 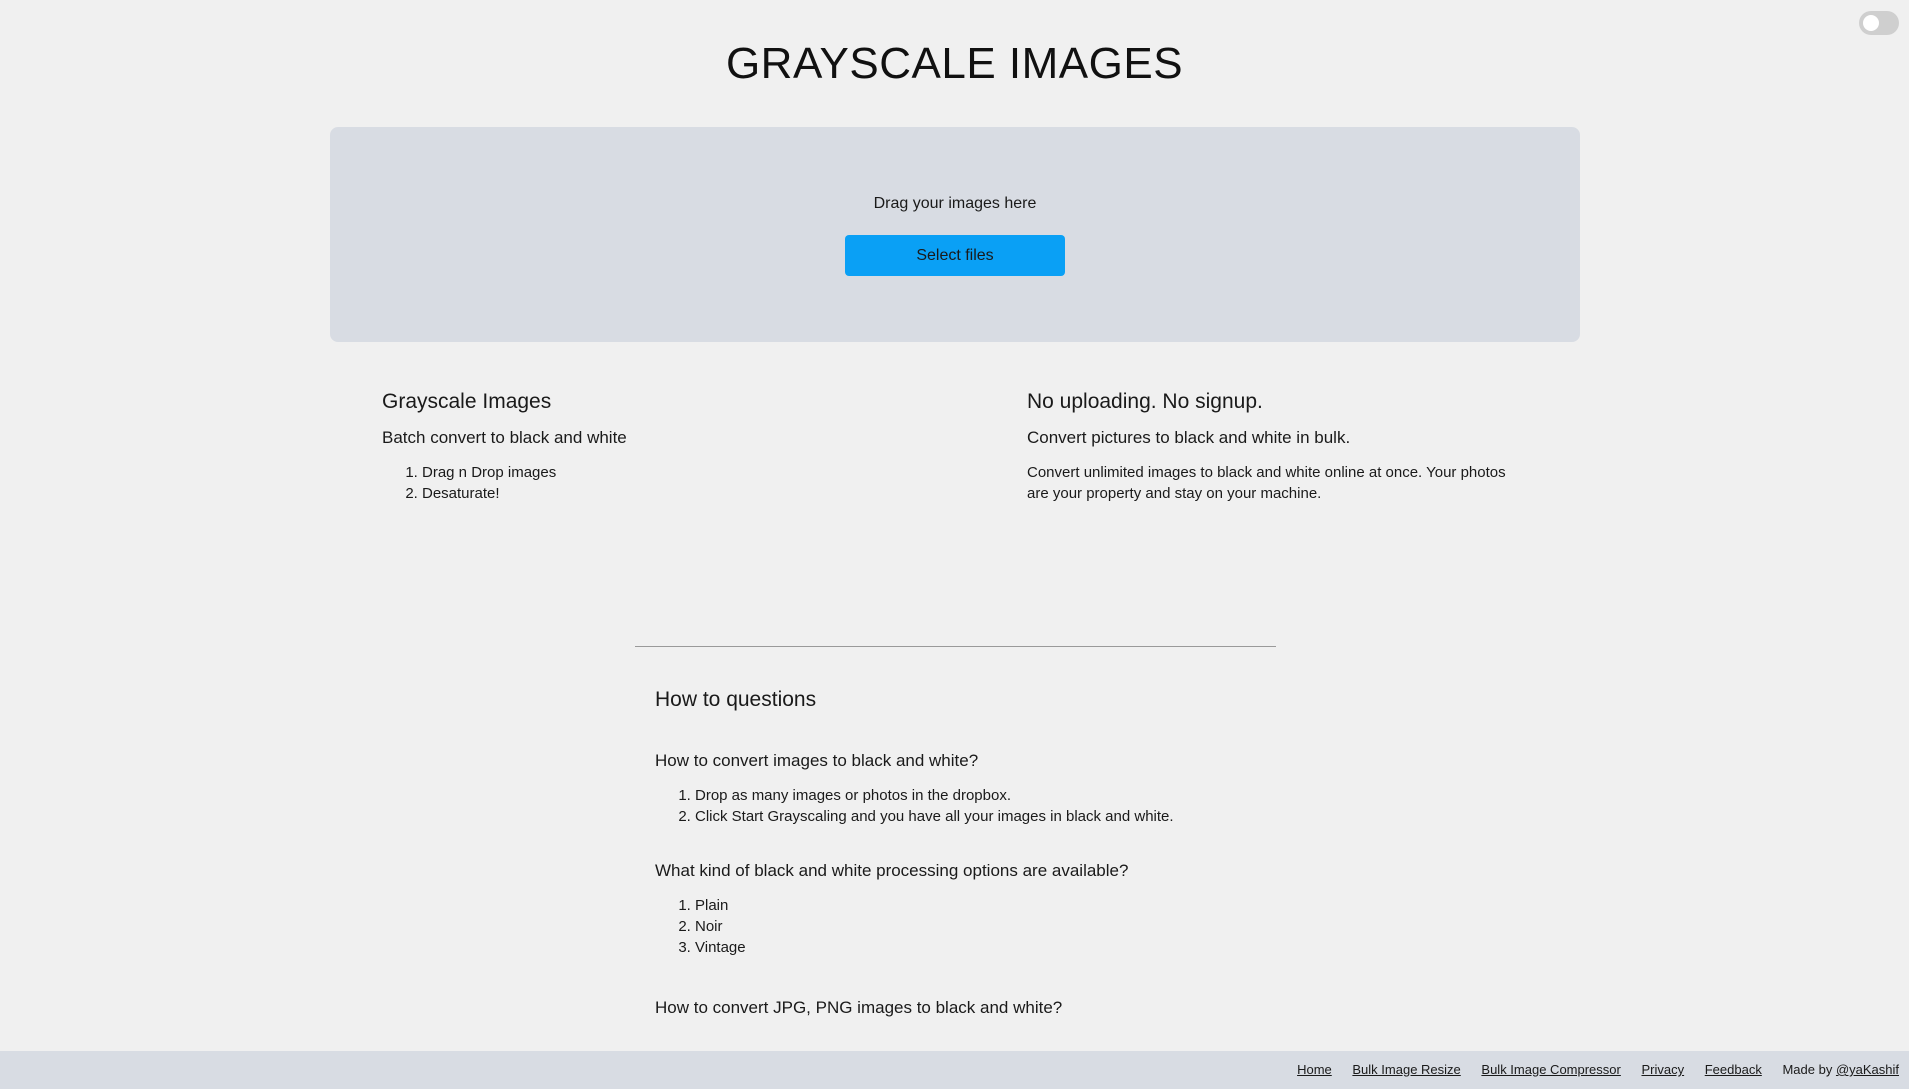 I want to click on faq-heading: How to questions, so click(x=736, y=699).